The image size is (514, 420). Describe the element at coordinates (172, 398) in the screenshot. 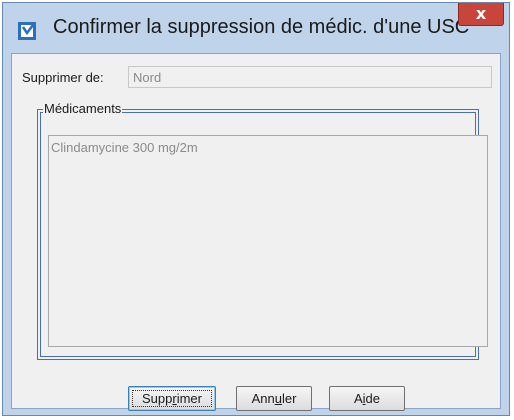

I see `delete-button: Supprimer` at that location.